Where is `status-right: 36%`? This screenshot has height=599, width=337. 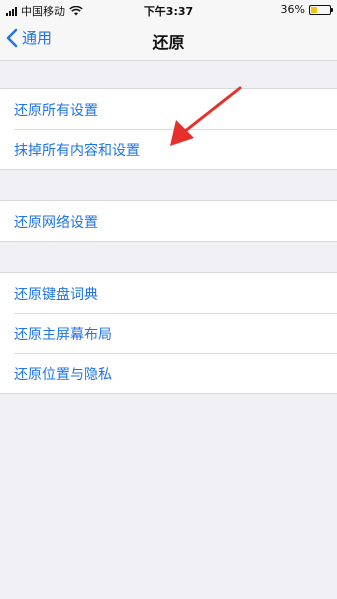 status-right: 36% is located at coordinates (306, 9).